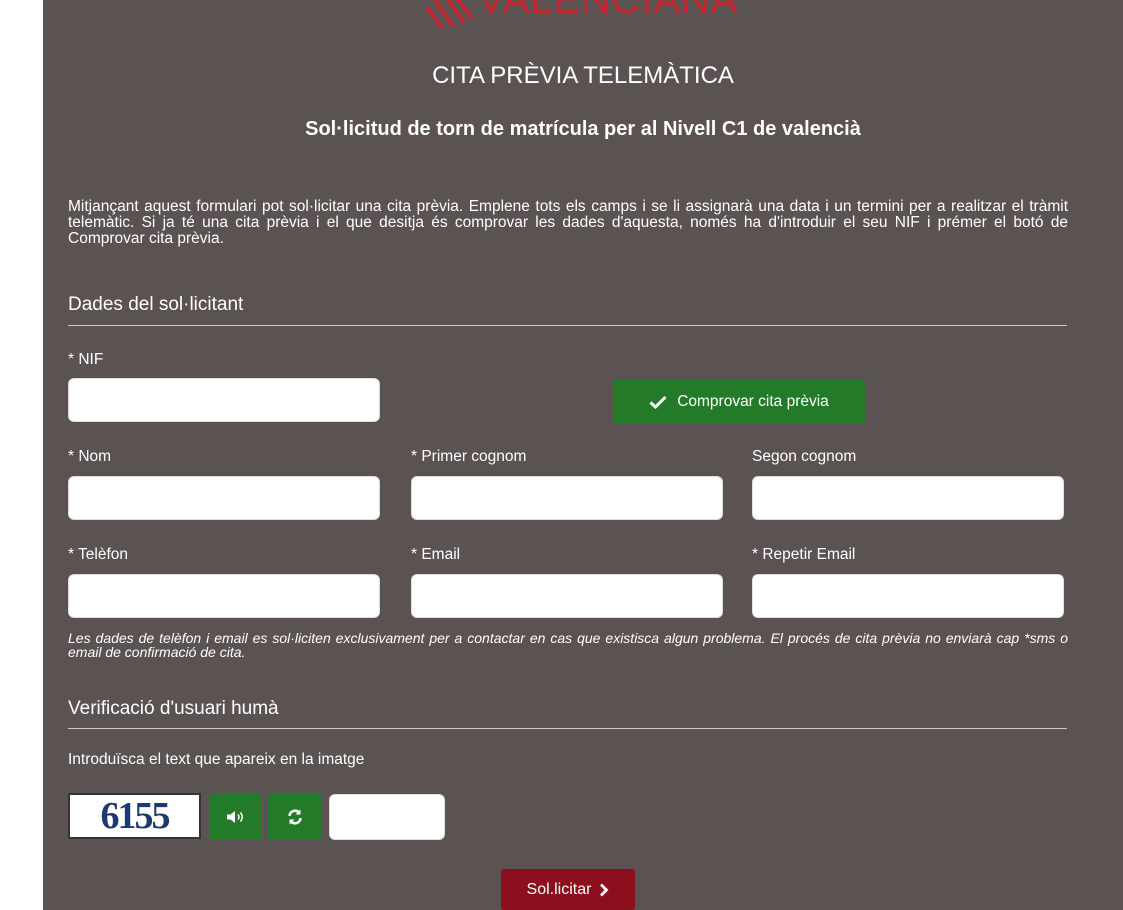  What do you see at coordinates (583, 75) in the screenshot?
I see `page-title: CITA PRÈVIA TELEMÀTICA` at bounding box center [583, 75].